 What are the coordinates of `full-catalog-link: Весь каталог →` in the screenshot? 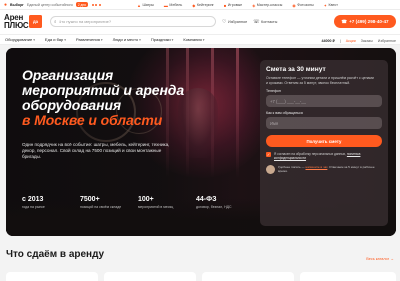 It's located at (380, 259).